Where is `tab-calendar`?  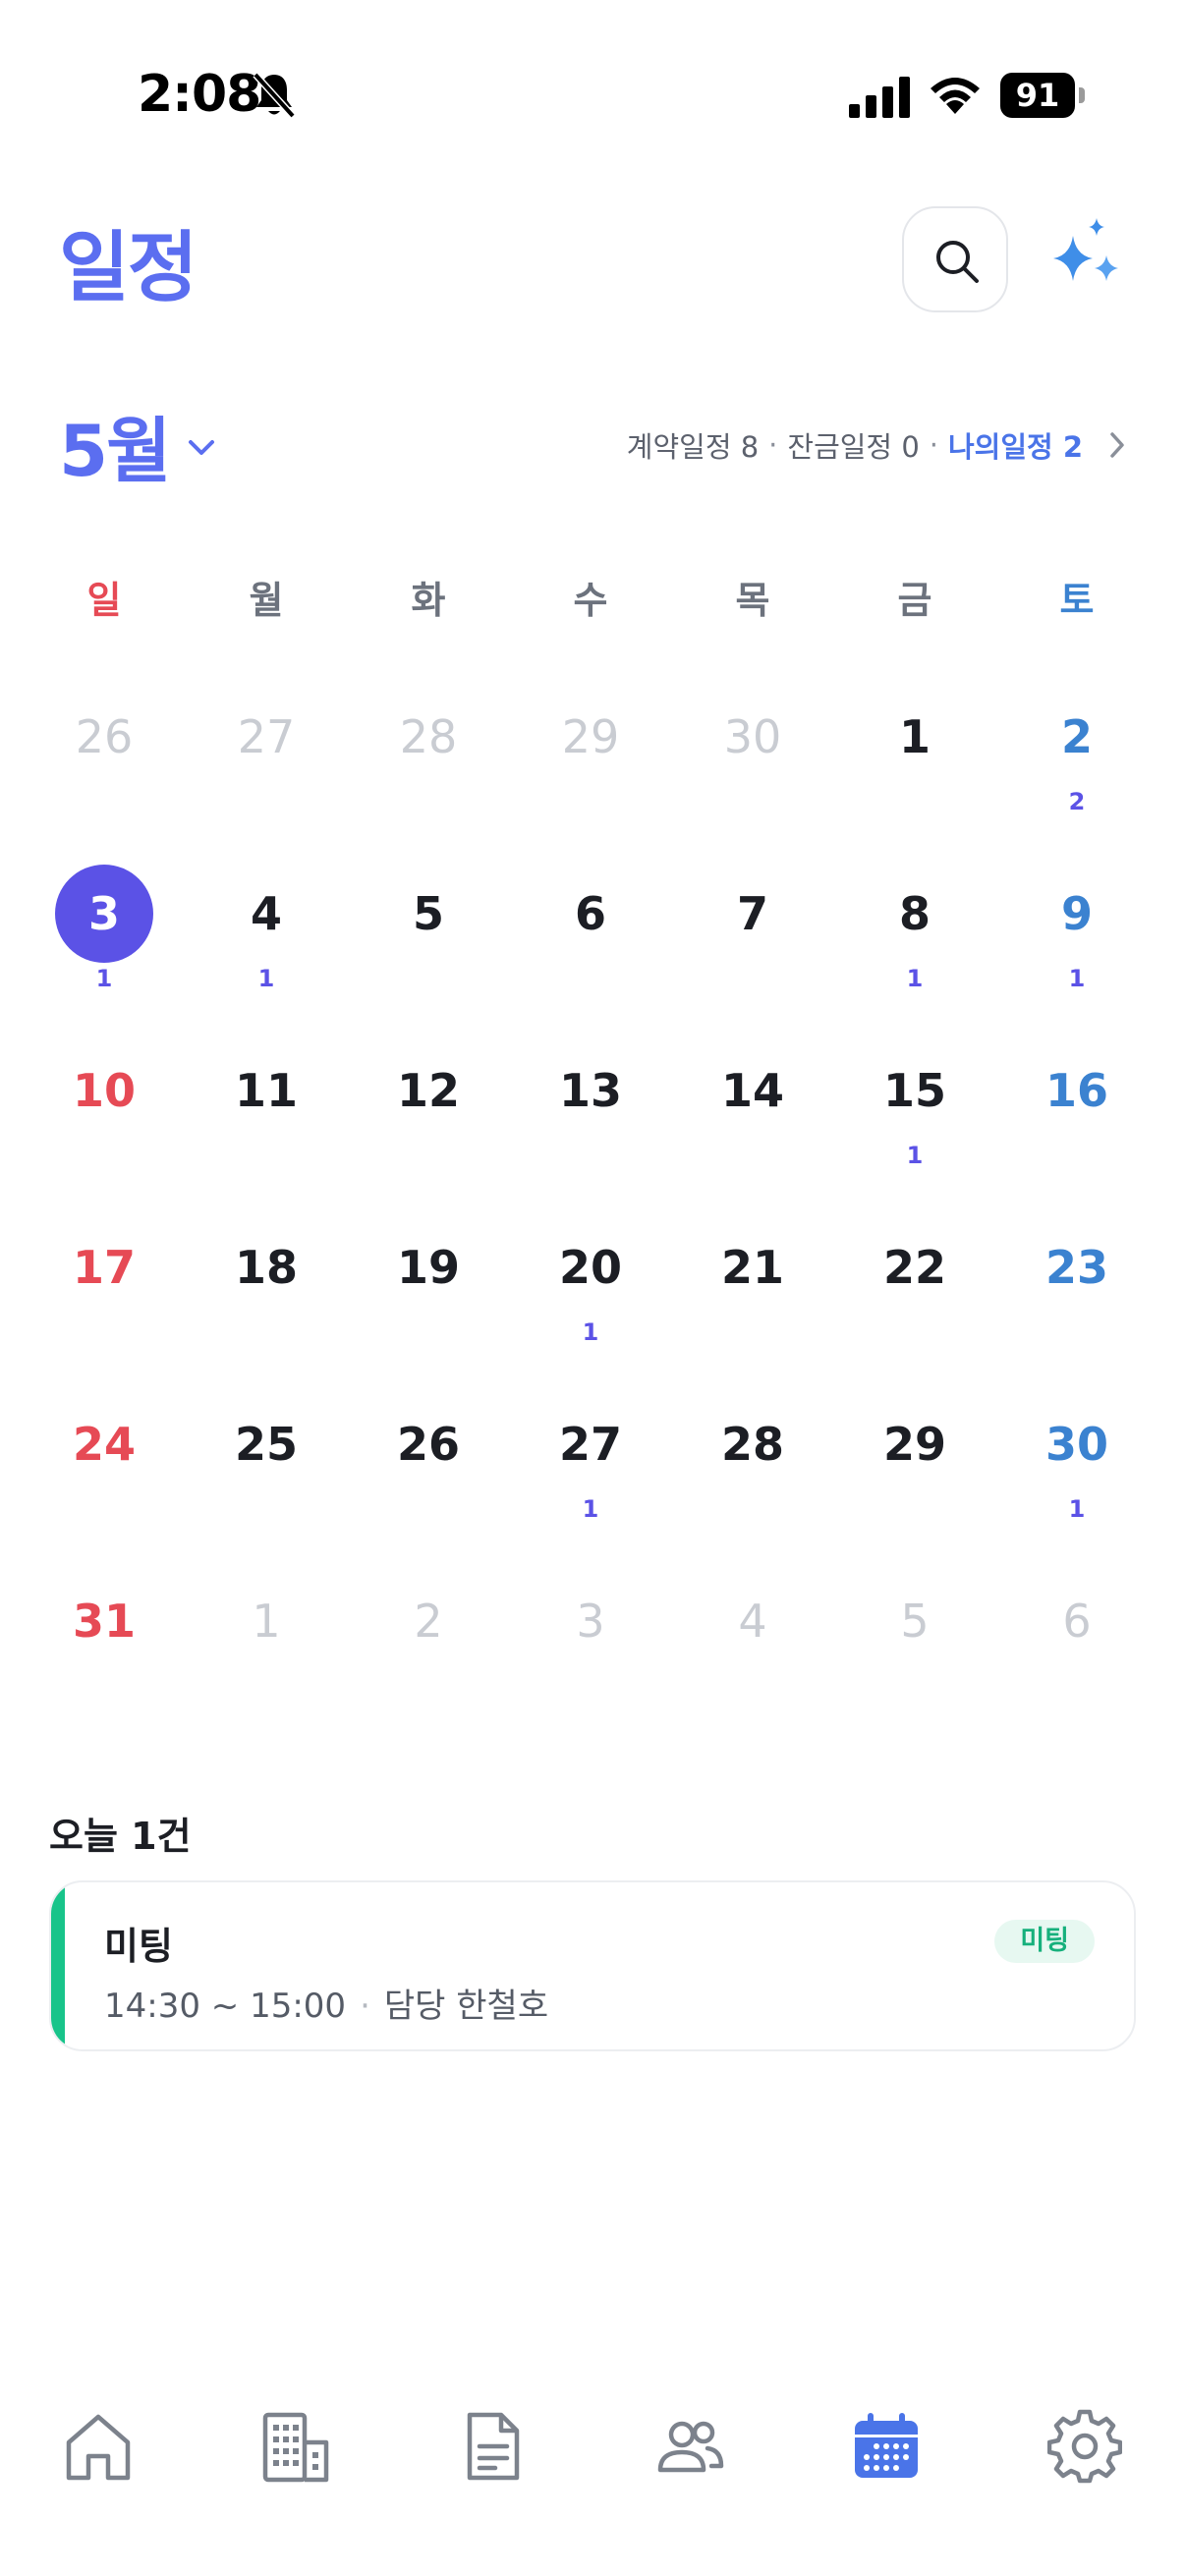
tab-calendar is located at coordinates (886, 2446).